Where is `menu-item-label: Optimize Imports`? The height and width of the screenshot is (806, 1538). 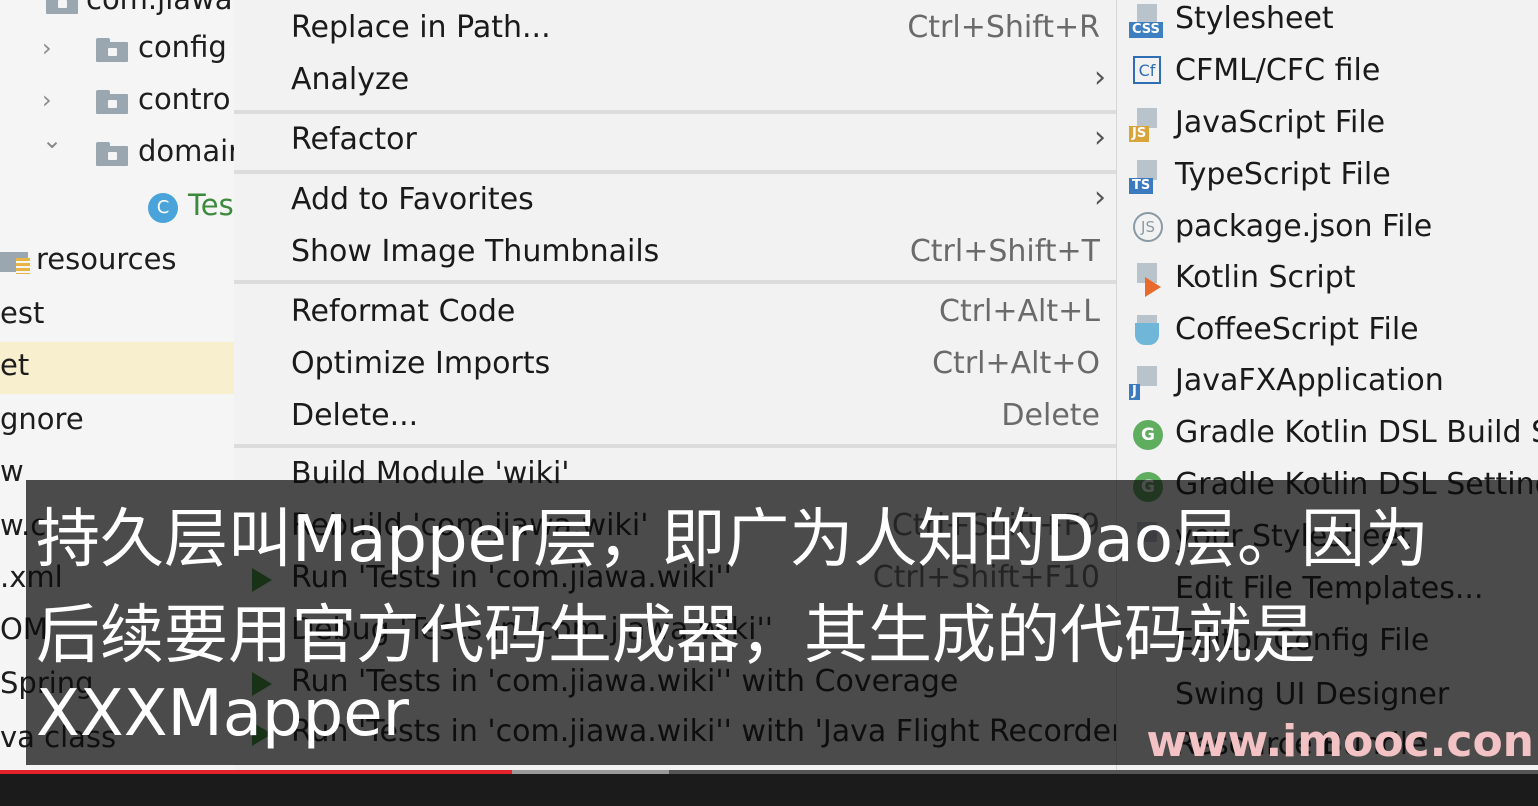 menu-item-label: Optimize Imports is located at coordinates (421, 363).